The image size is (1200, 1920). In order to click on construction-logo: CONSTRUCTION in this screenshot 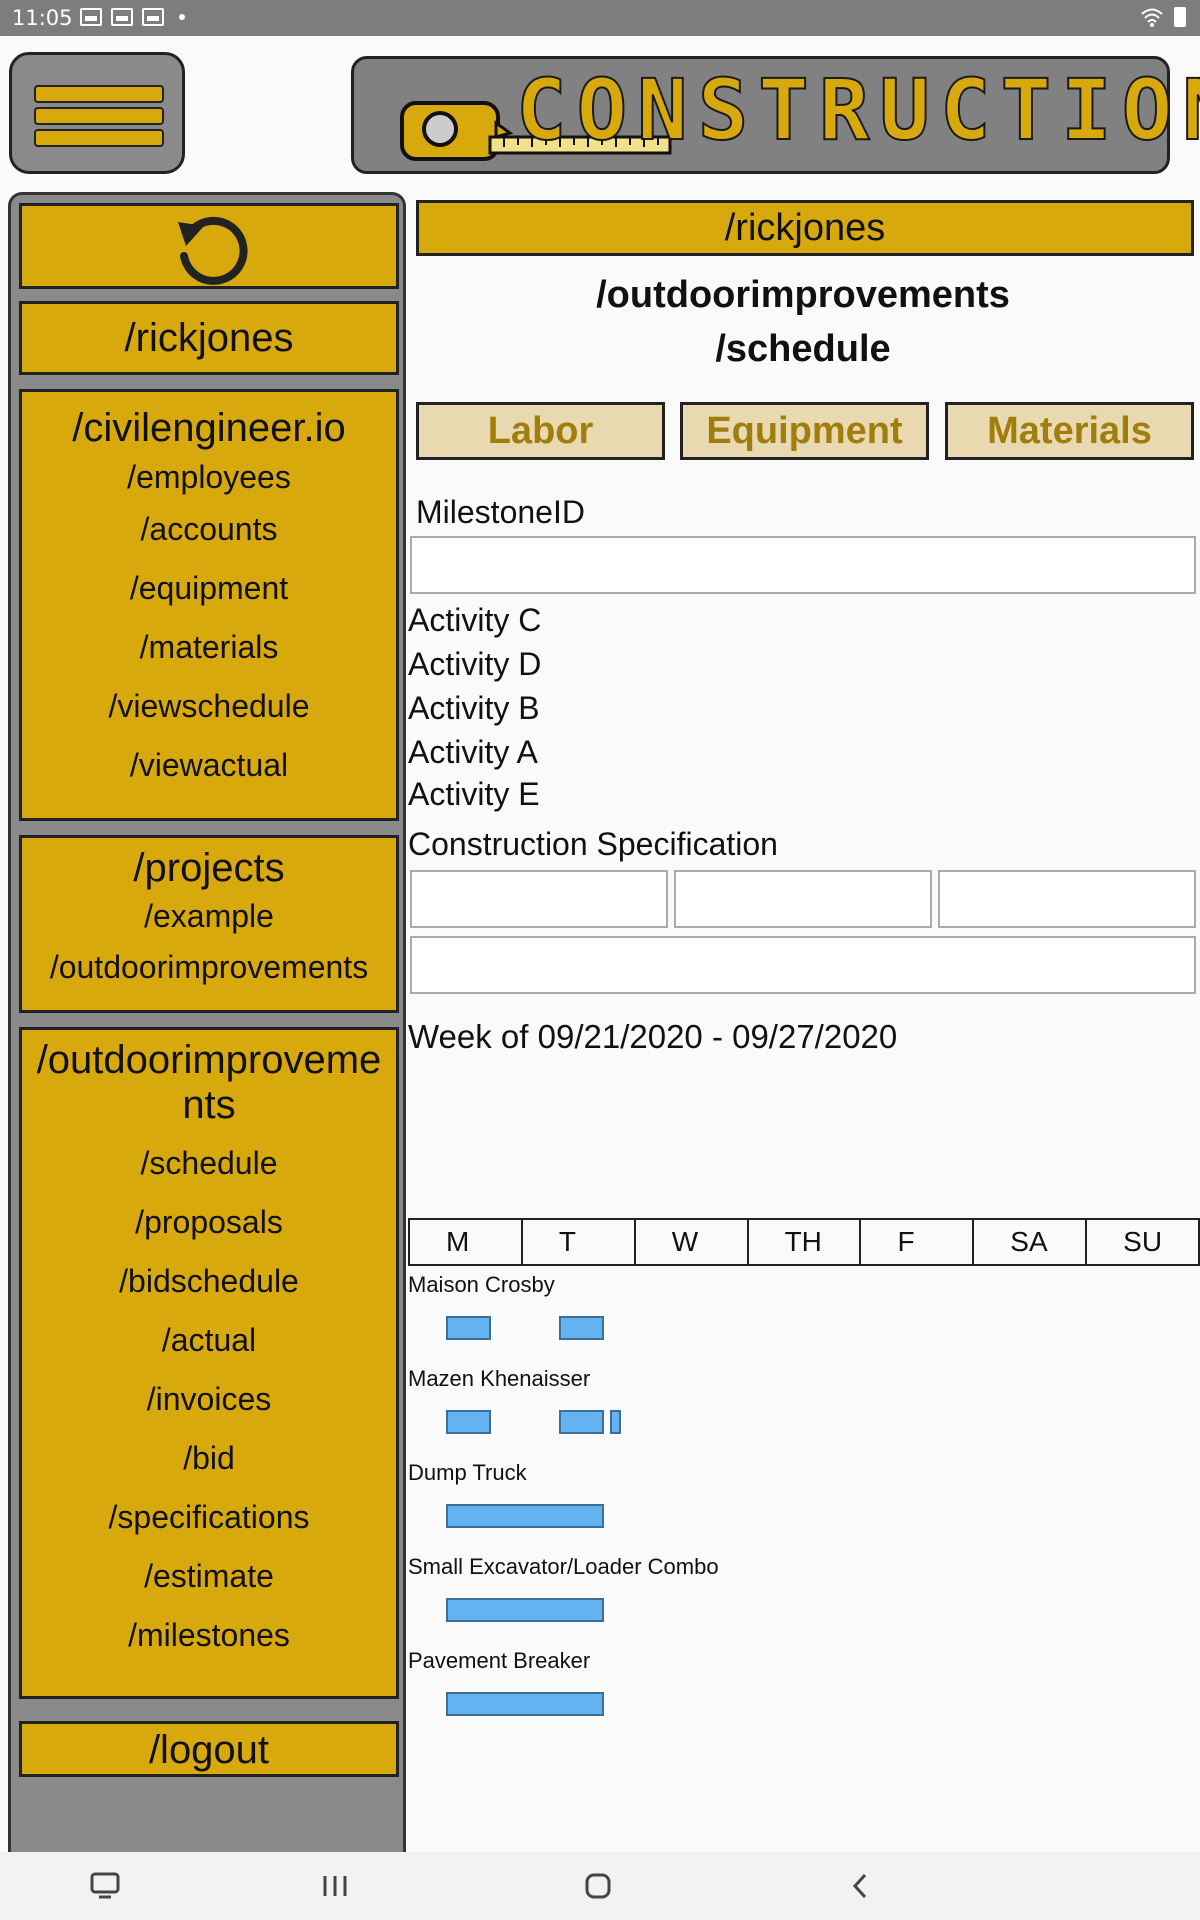, I will do `click(775, 115)`.